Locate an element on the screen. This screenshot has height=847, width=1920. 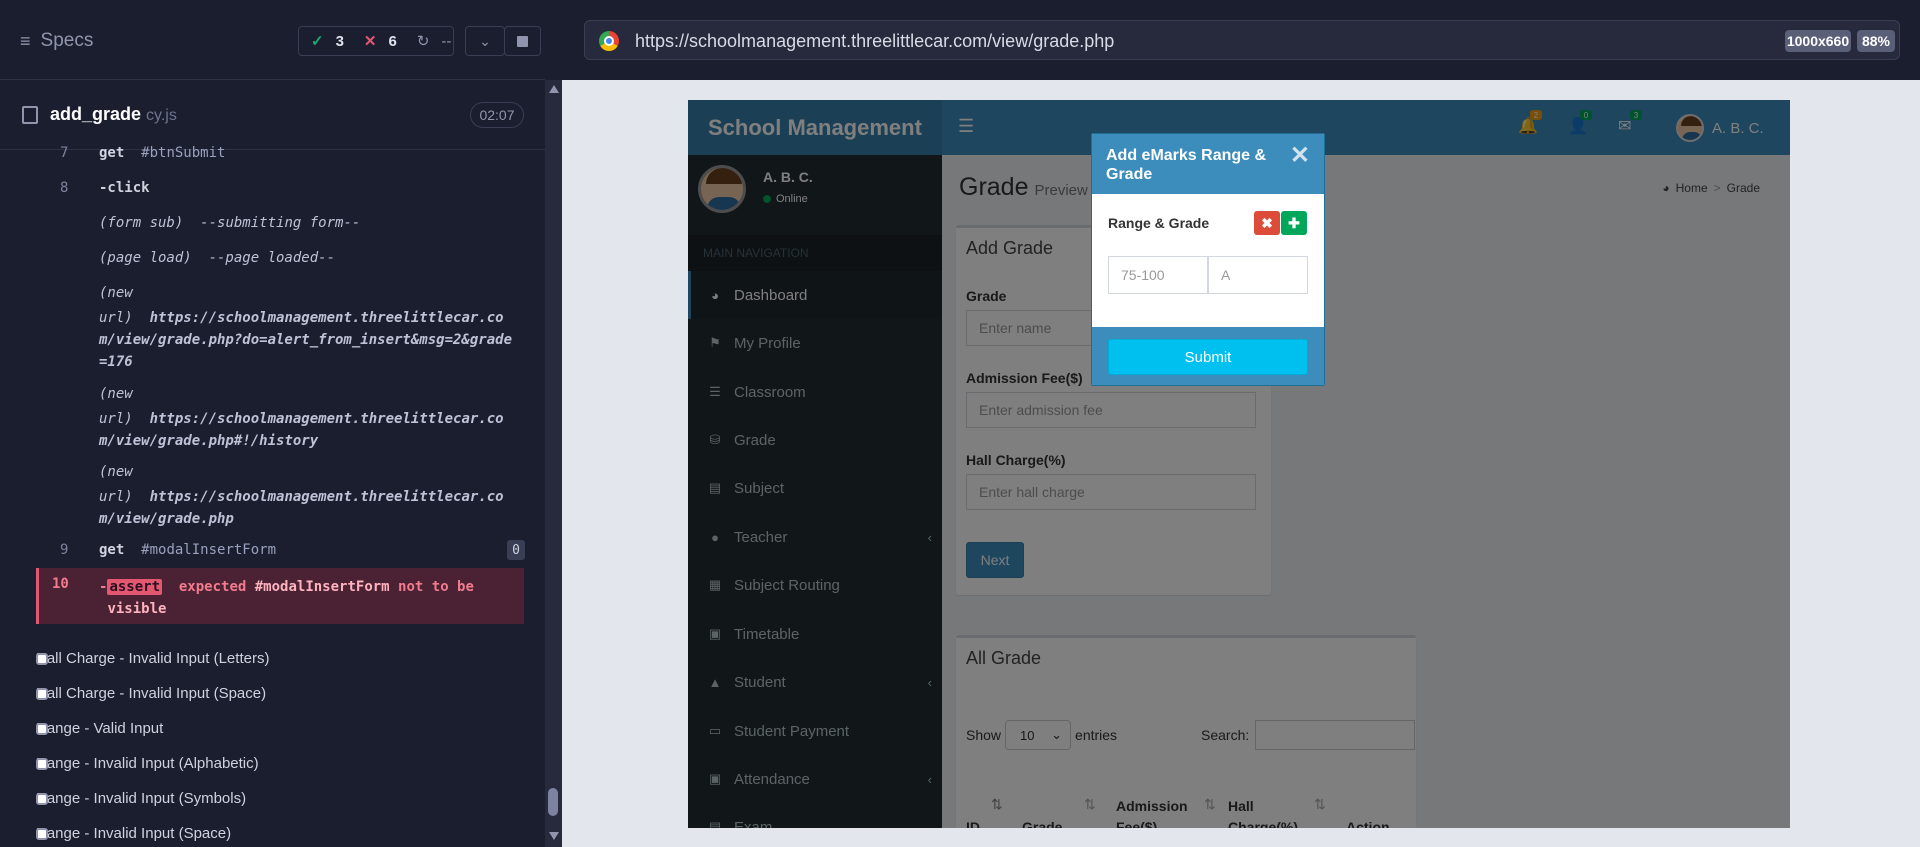
remove-row-button: ✖ is located at coordinates (1267, 223).